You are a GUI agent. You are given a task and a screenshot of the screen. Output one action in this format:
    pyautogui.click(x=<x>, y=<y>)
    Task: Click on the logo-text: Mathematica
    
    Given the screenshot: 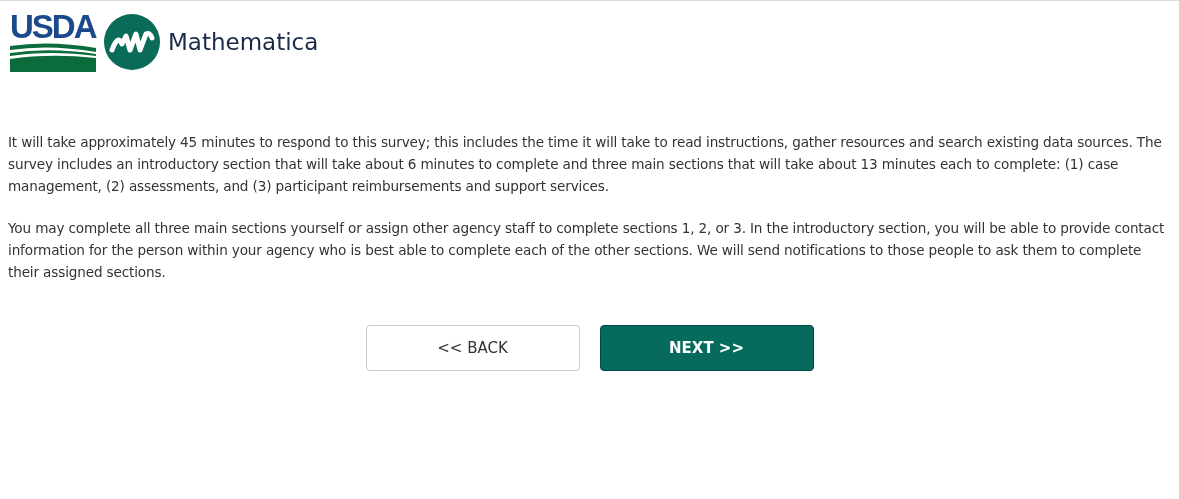 What is the action you would take?
    pyautogui.click(x=243, y=42)
    